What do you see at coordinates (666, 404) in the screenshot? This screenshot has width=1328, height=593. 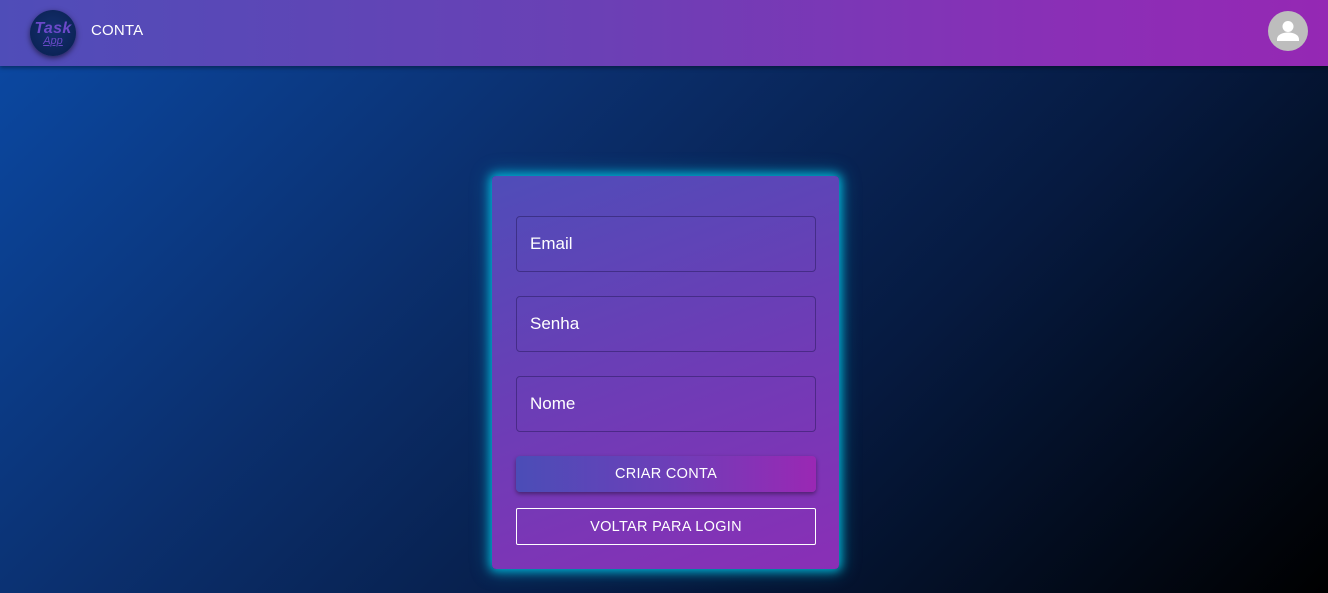 I see `name-field: Nome` at bounding box center [666, 404].